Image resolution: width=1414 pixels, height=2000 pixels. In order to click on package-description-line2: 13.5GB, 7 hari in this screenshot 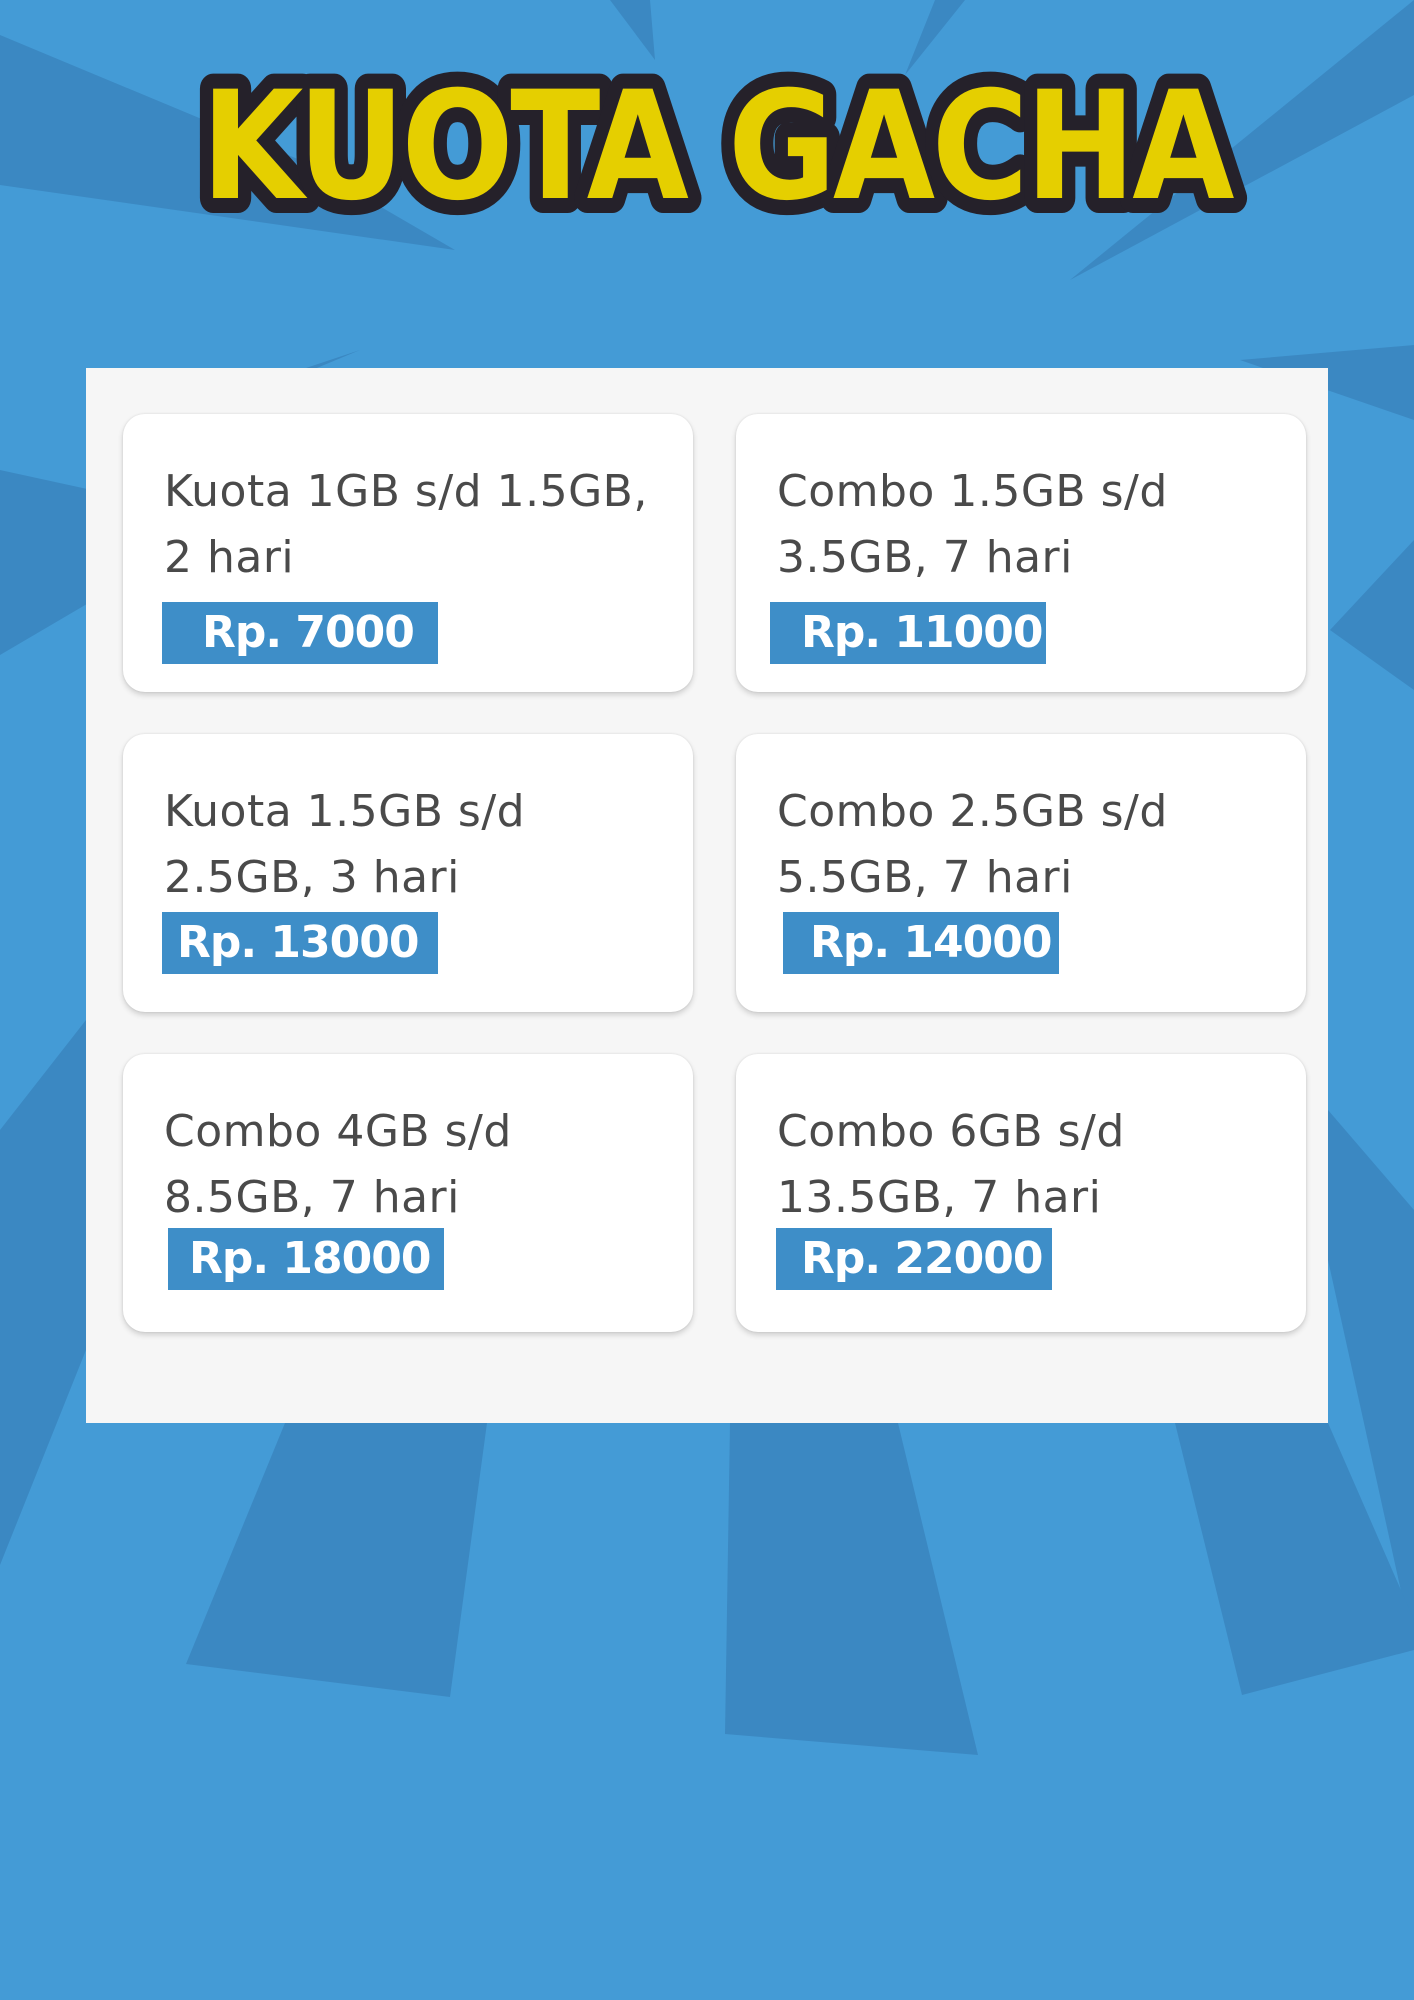, I will do `click(939, 1197)`.